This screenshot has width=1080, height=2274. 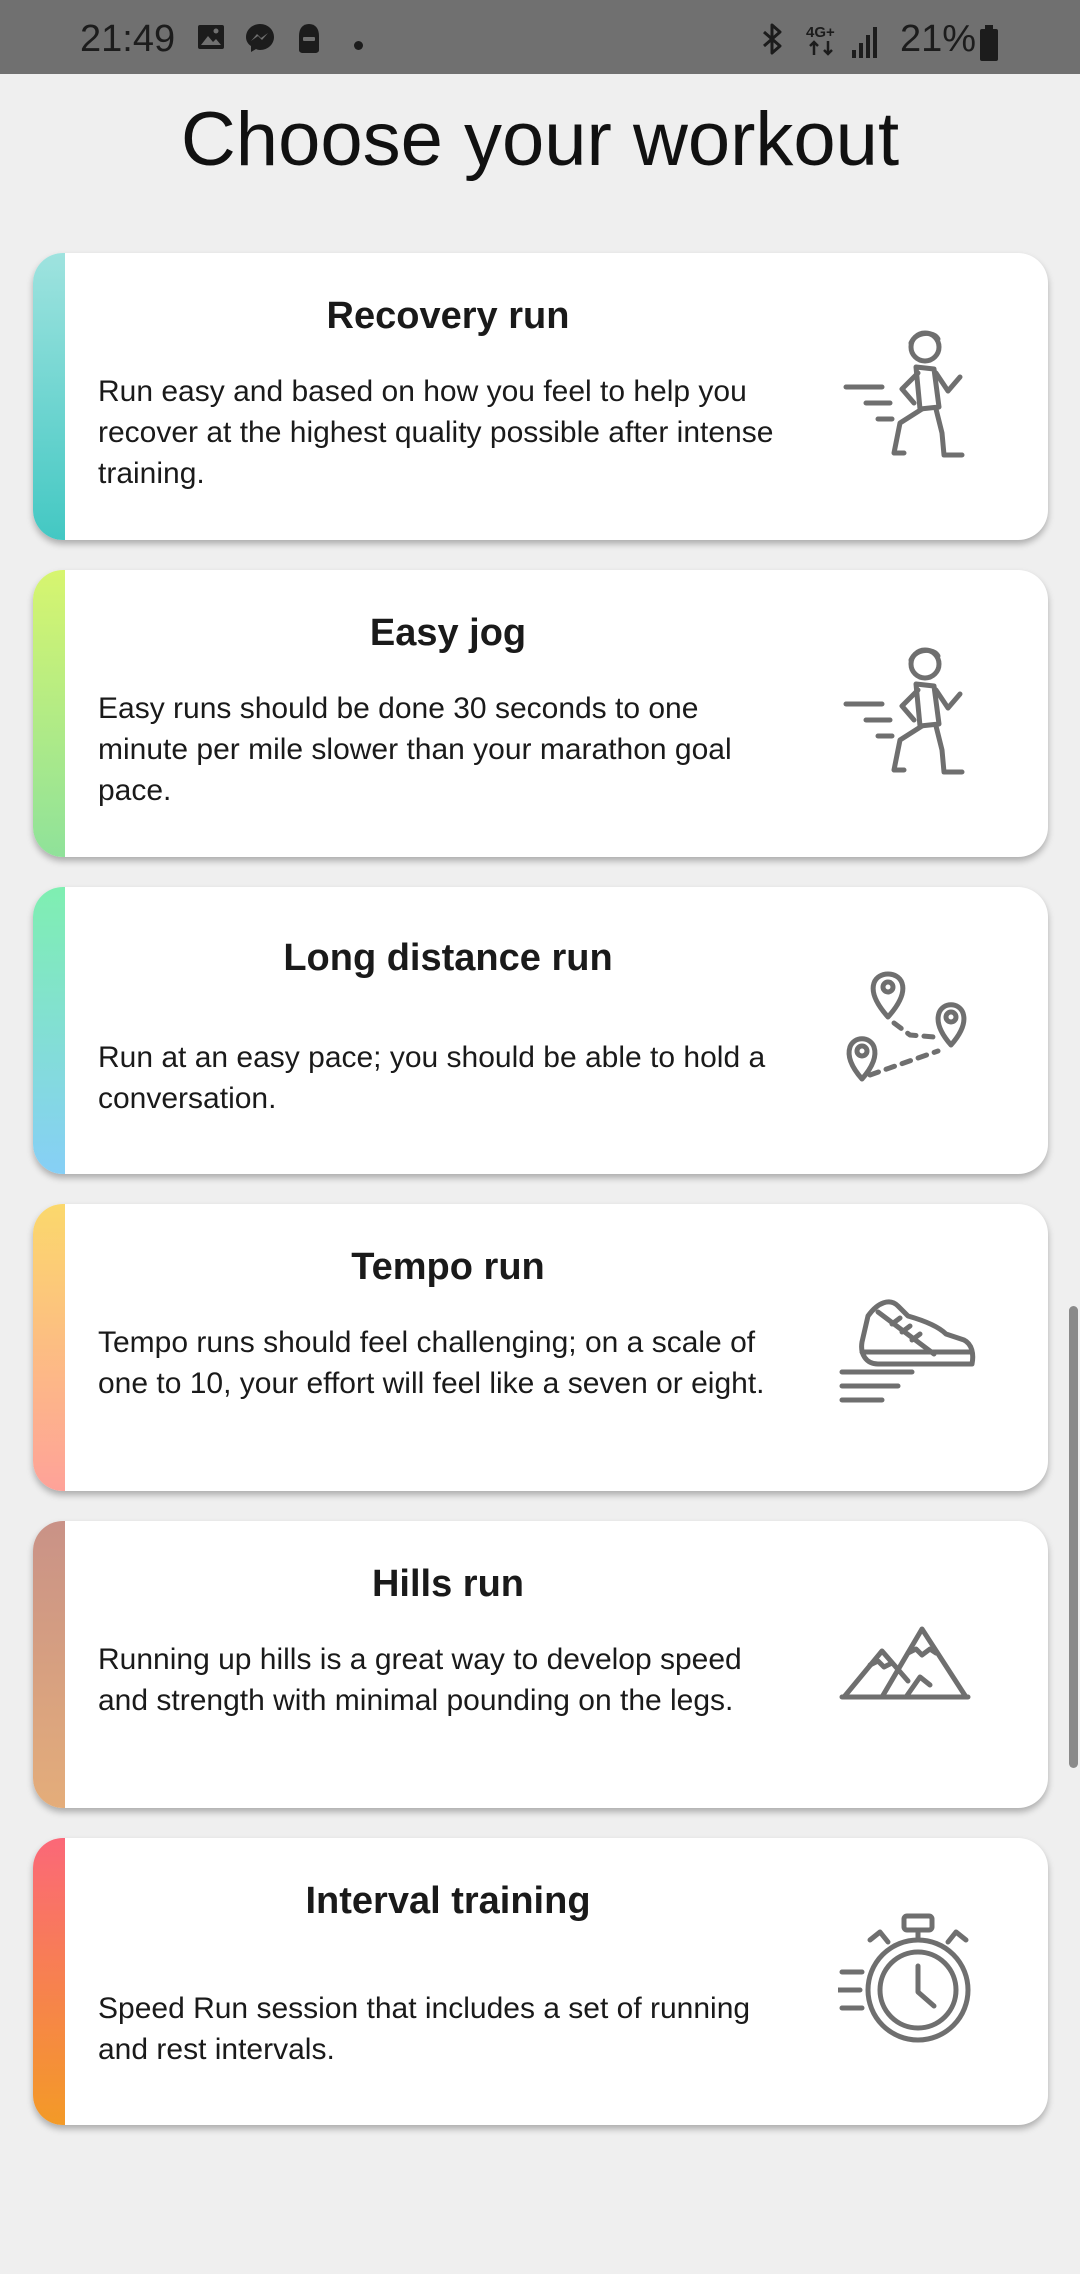 I want to click on notification-dot, so click(x=358, y=45).